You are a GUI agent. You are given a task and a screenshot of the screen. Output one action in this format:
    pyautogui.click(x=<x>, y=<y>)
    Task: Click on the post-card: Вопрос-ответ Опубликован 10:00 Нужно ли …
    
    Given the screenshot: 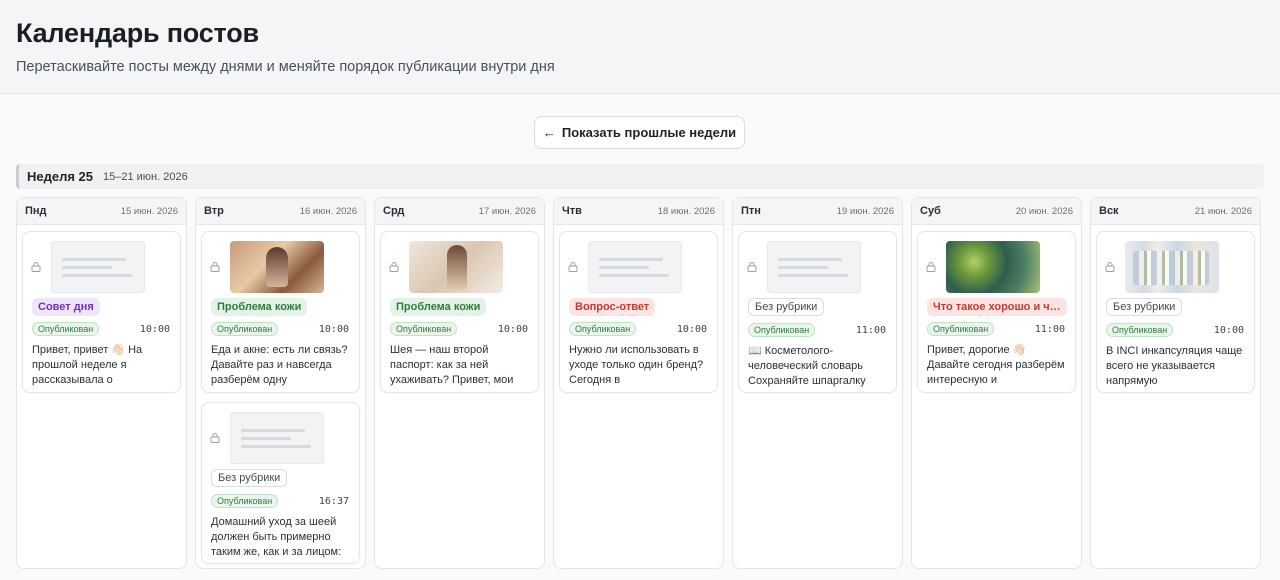 What is the action you would take?
    pyautogui.click(x=638, y=312)
    